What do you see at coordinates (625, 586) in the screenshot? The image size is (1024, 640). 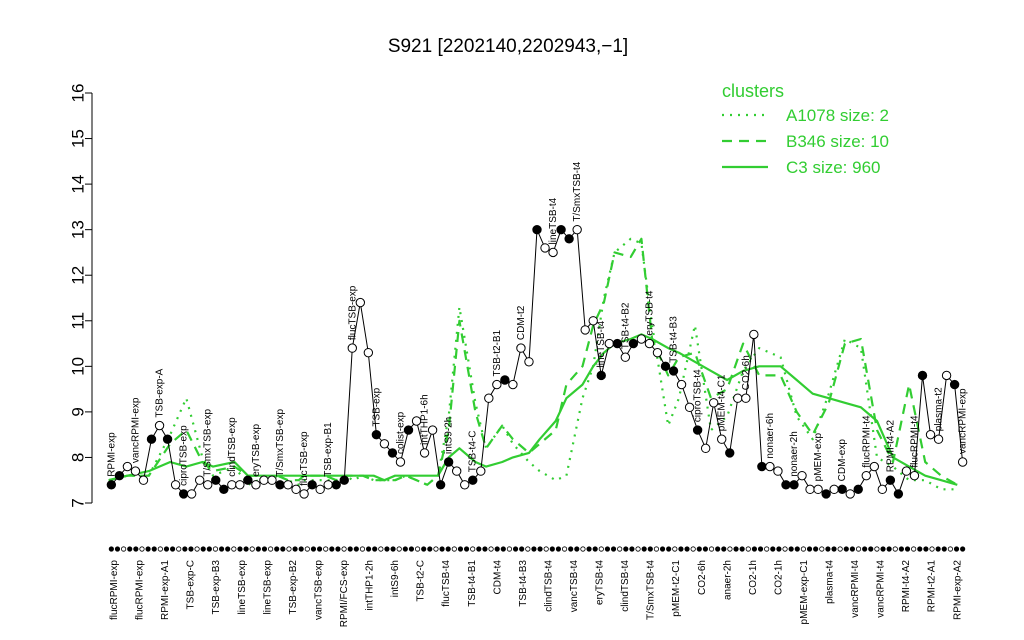 I see `x-tick-label: clindTSB-t4` at bounding box center [625, 586].